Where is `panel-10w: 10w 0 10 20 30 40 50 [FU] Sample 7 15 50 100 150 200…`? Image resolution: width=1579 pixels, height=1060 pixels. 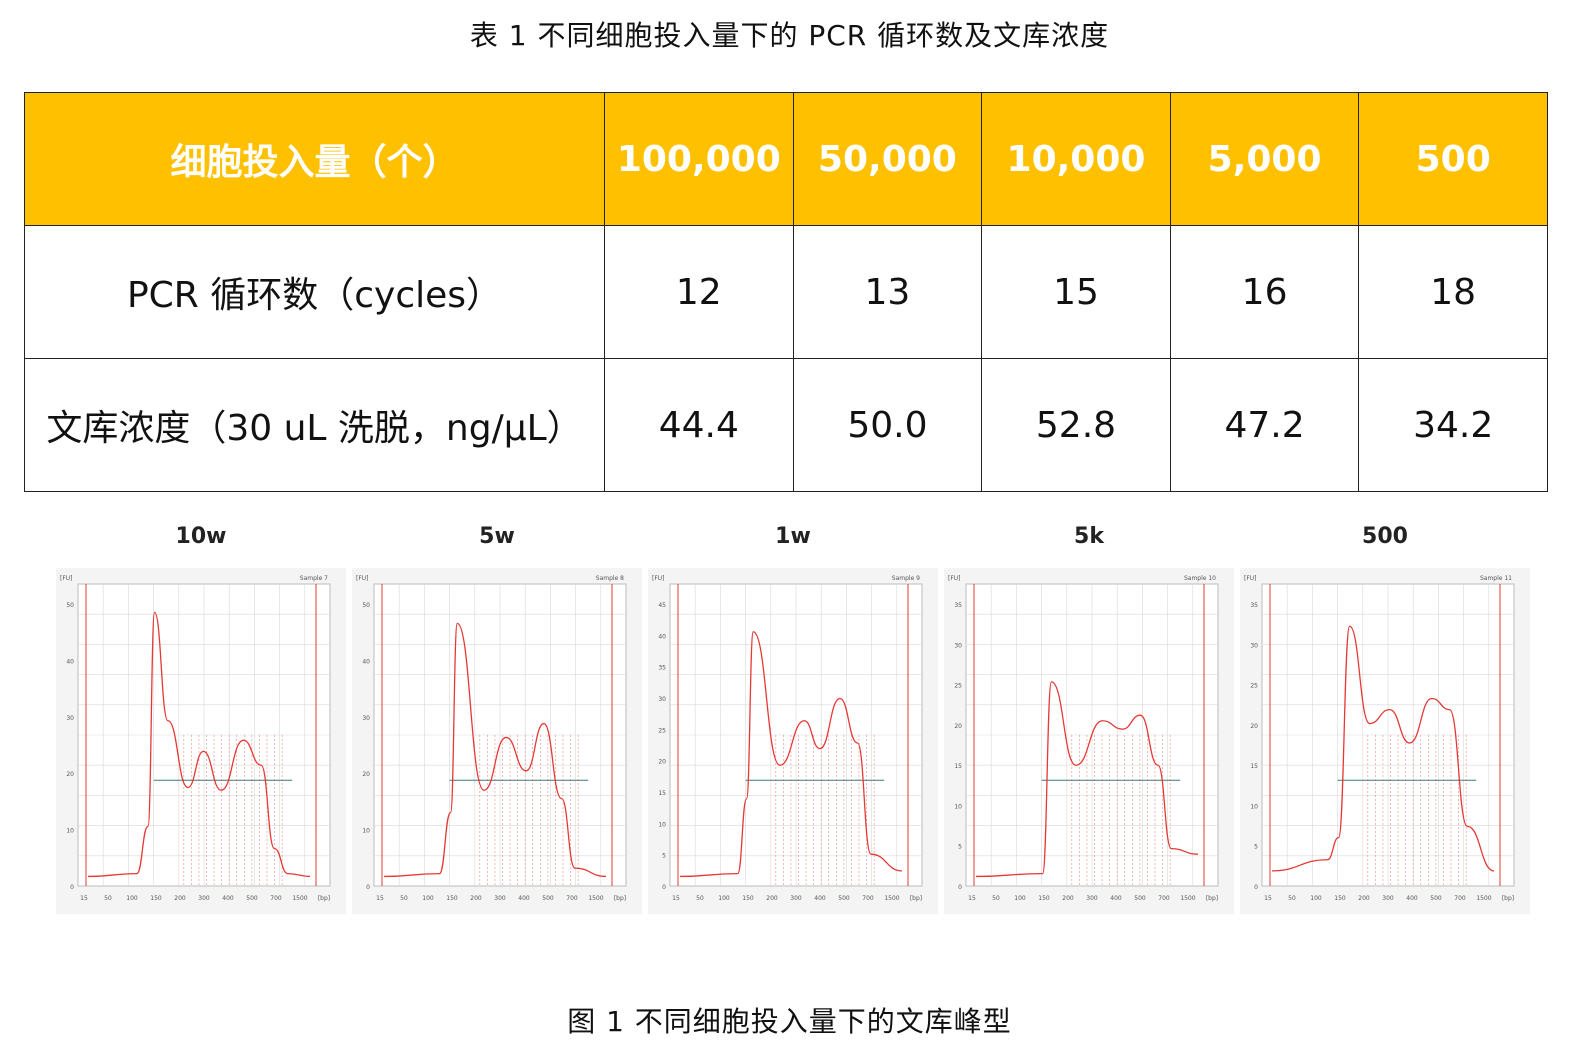 panel-10w: 10w 0 10 20 30 40 50 [FU] Sample 7 15 50 100 150 200… is located at coordinates (201, 722).